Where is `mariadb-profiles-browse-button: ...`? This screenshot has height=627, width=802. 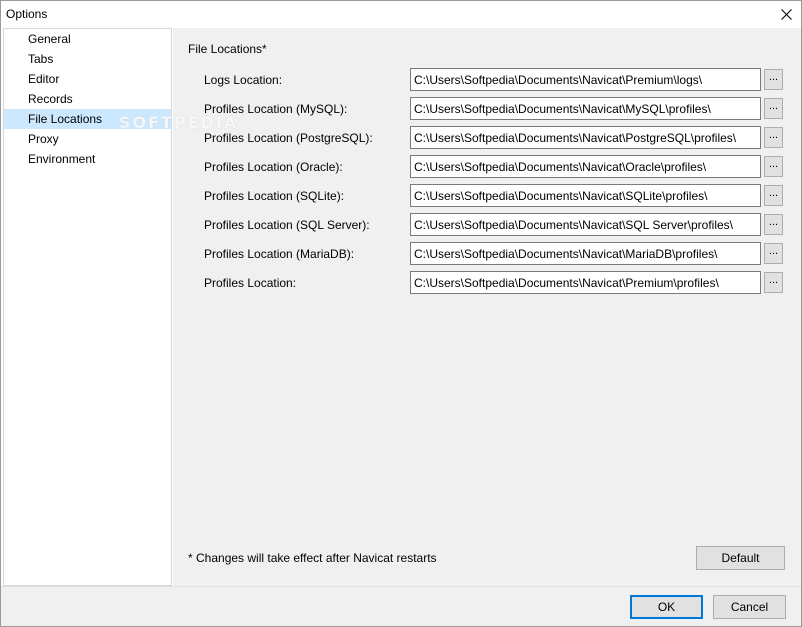 mariadb-profiles-browse-button: ... is located at coordinates (773, 253).